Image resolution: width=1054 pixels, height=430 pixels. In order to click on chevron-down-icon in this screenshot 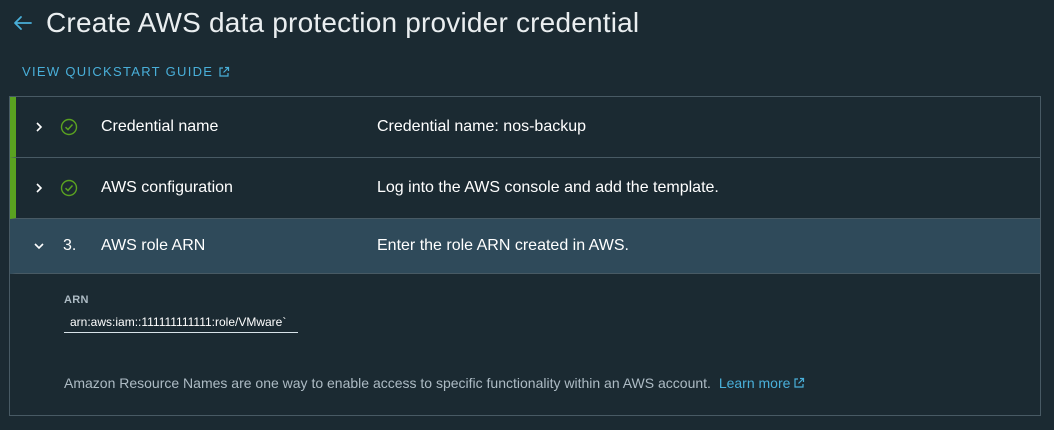, I will do `click(39, 246)`.